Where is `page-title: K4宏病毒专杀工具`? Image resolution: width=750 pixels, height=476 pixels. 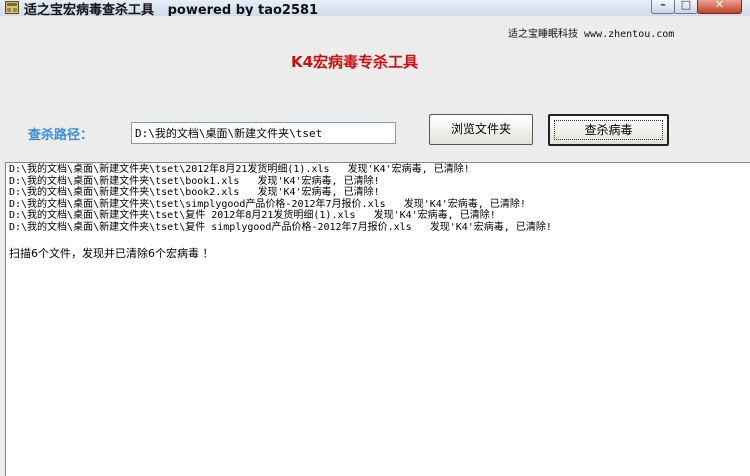 page-title: K4宏病毒专杀工具 is located at coordinates (355, 62).